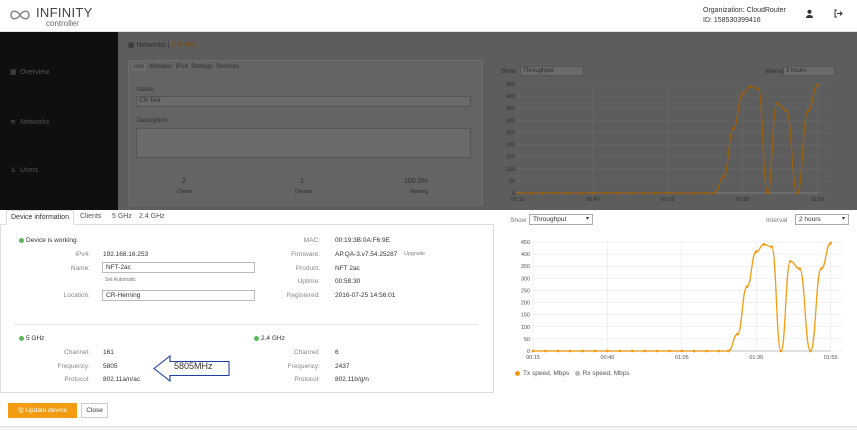 Image resolution: width=857 pixels, height=430 pixels. What do you see at coordinates (35, 122) in the screenshot?
I see `sidebar-item-label: Networks` at bounding box center [35, 122].